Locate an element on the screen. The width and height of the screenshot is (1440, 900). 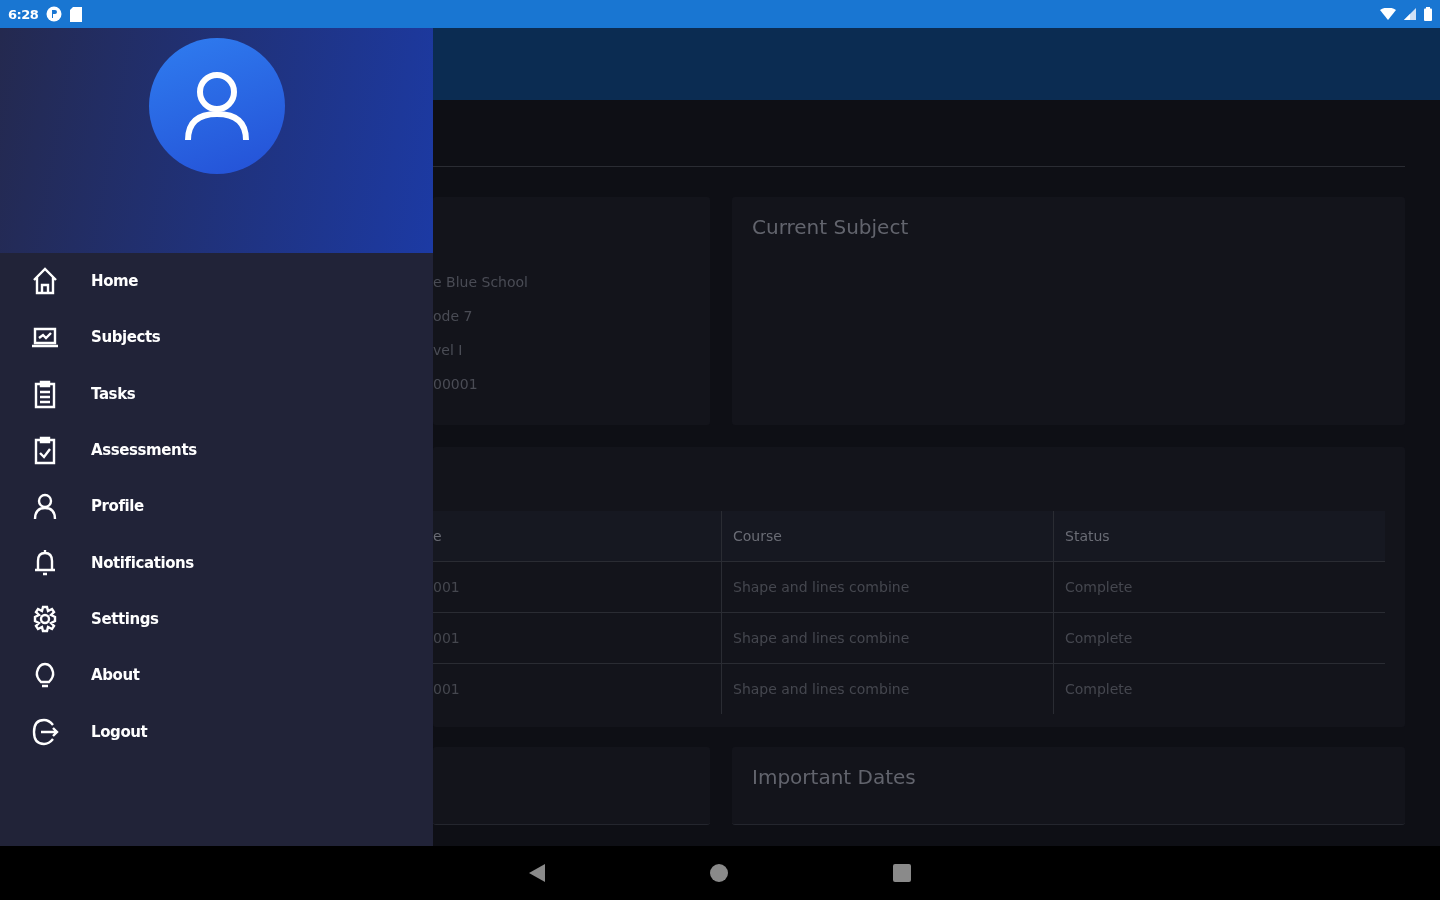
info-text: 00001 is located at coordinates (455, 384).